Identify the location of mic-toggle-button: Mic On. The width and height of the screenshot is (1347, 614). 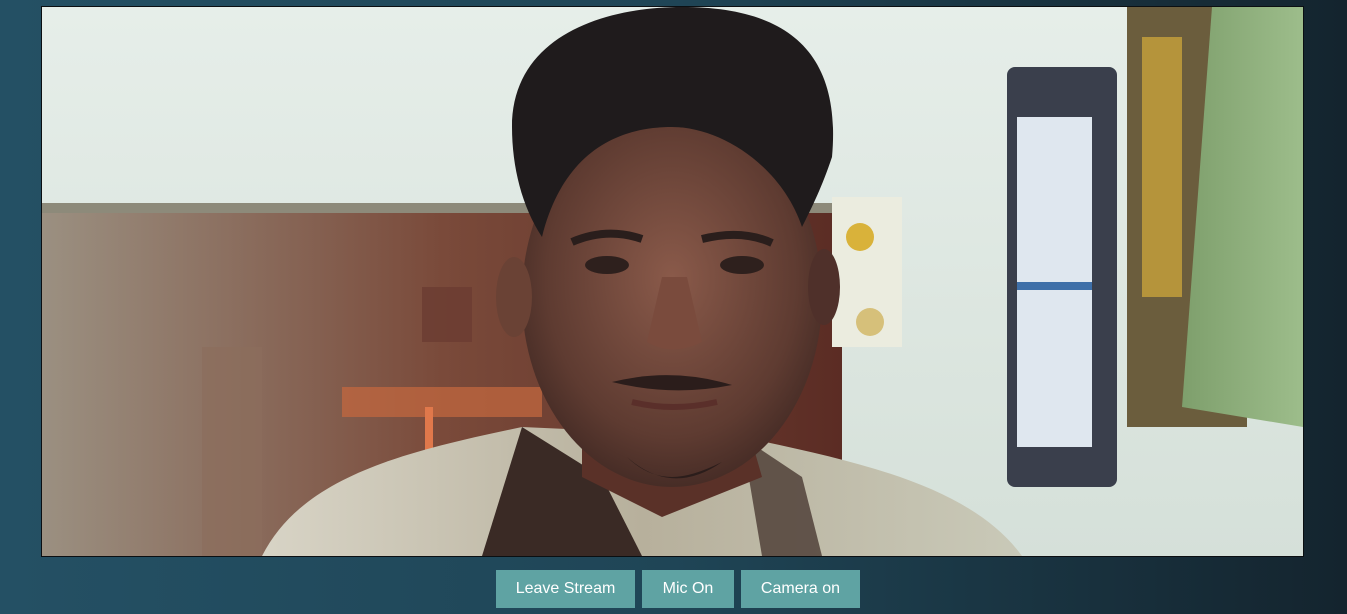
(688, 589).